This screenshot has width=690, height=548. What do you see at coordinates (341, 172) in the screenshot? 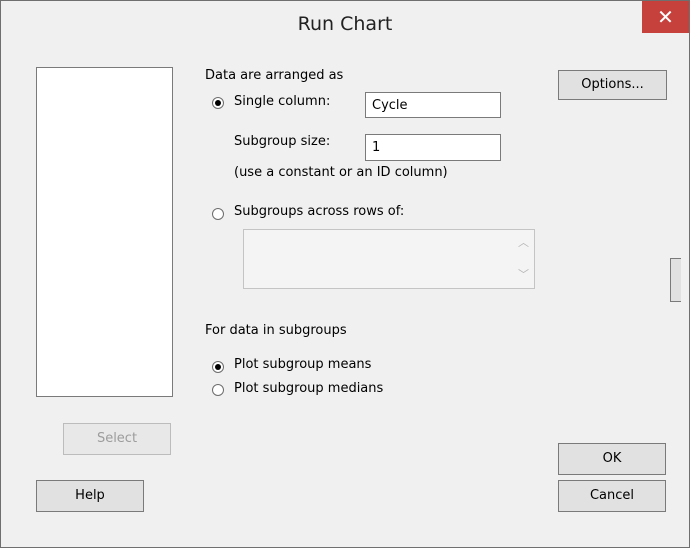
I see `subgroup-size-hint: (use a constant or an ID column)` at bounding box center [341, 172].